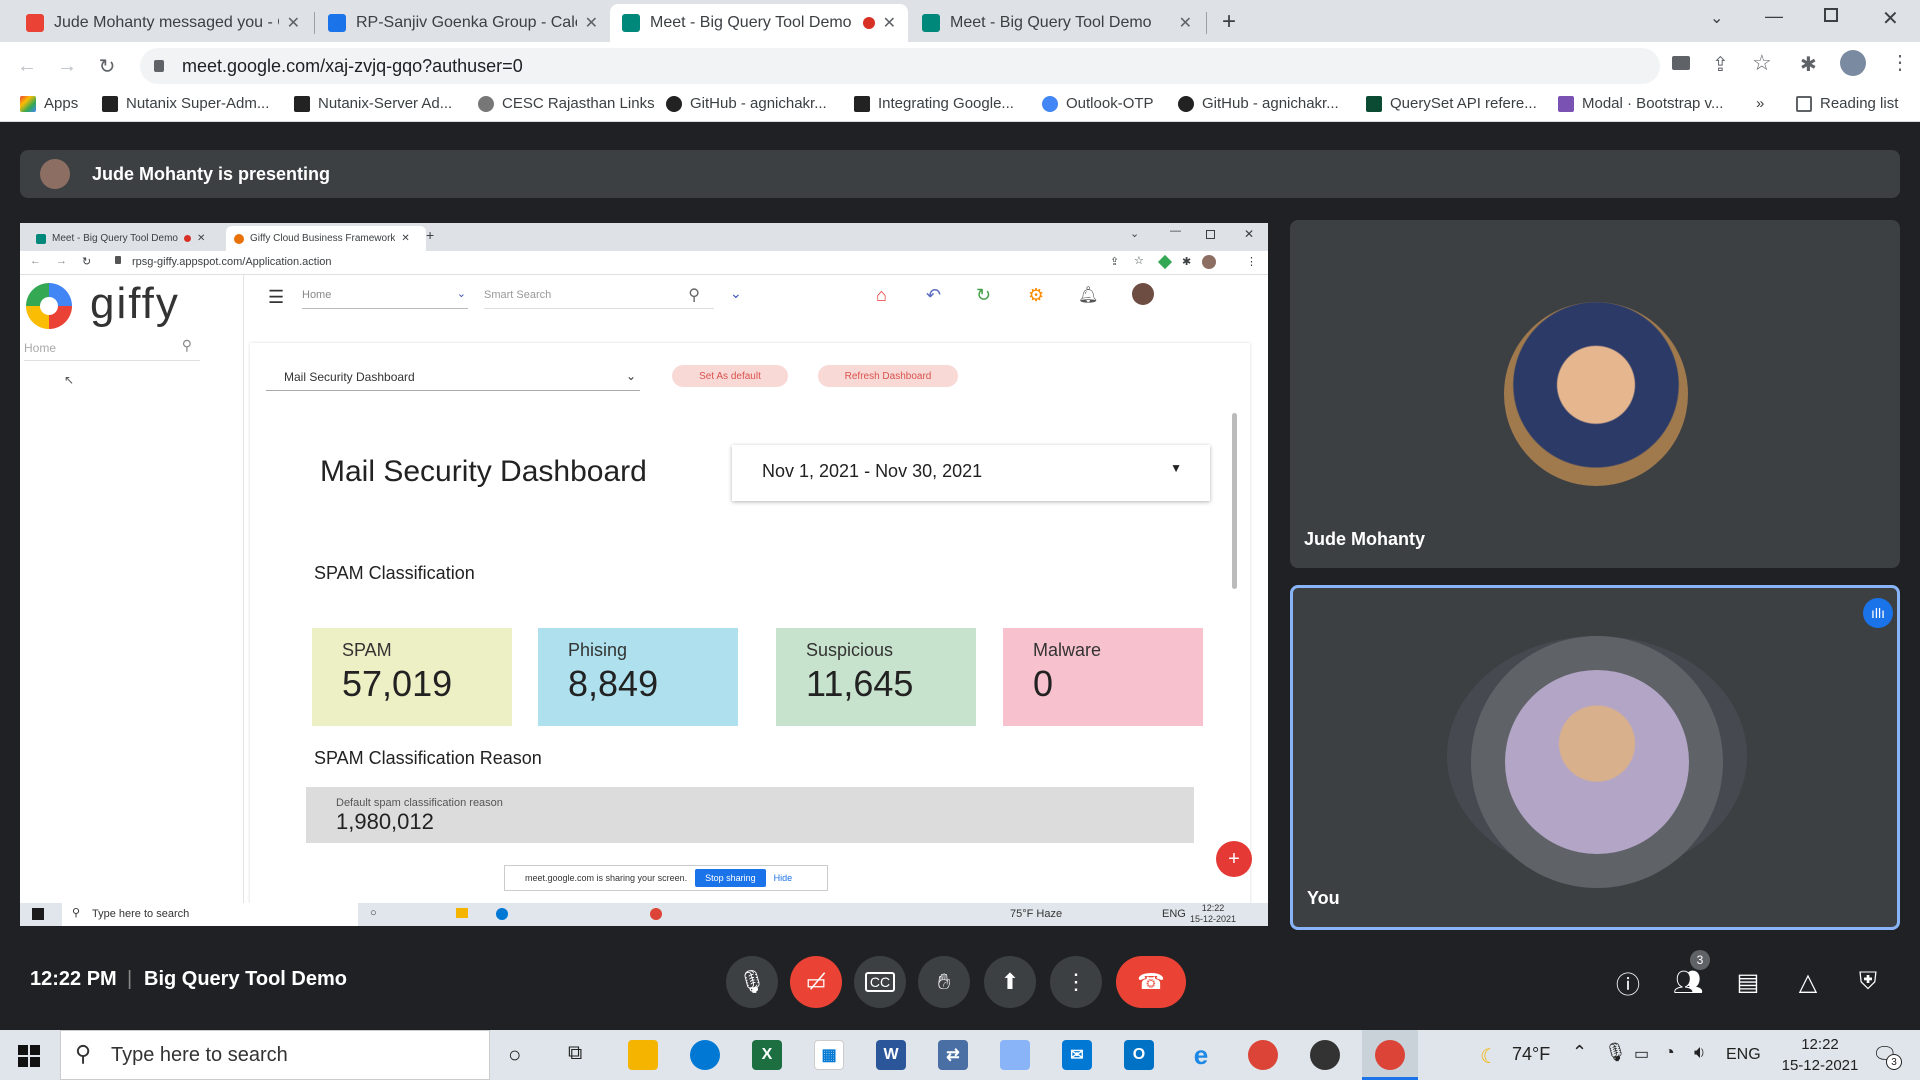 The height and width of the screenshot is (1080, 1920). What do you see at coordinates (829, 1055) in the screenshot?
I see `store-icon: ▦` at bounding box center [829, 1055].